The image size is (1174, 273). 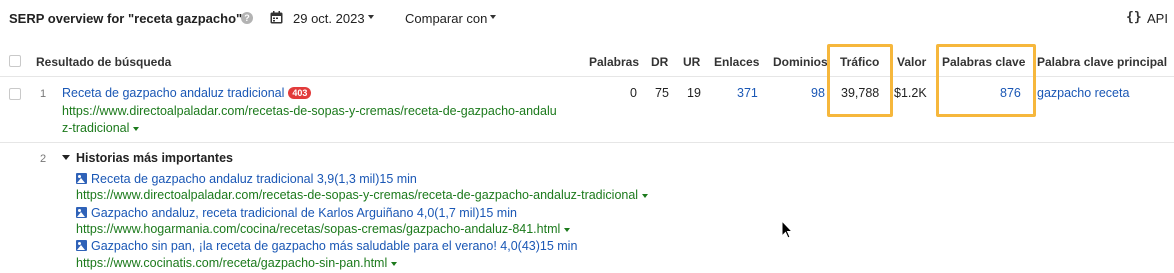 What do you see at coordinates (43, 94) in the screenshot?
I see `row-position: 1` at bounding box center [43, 94].